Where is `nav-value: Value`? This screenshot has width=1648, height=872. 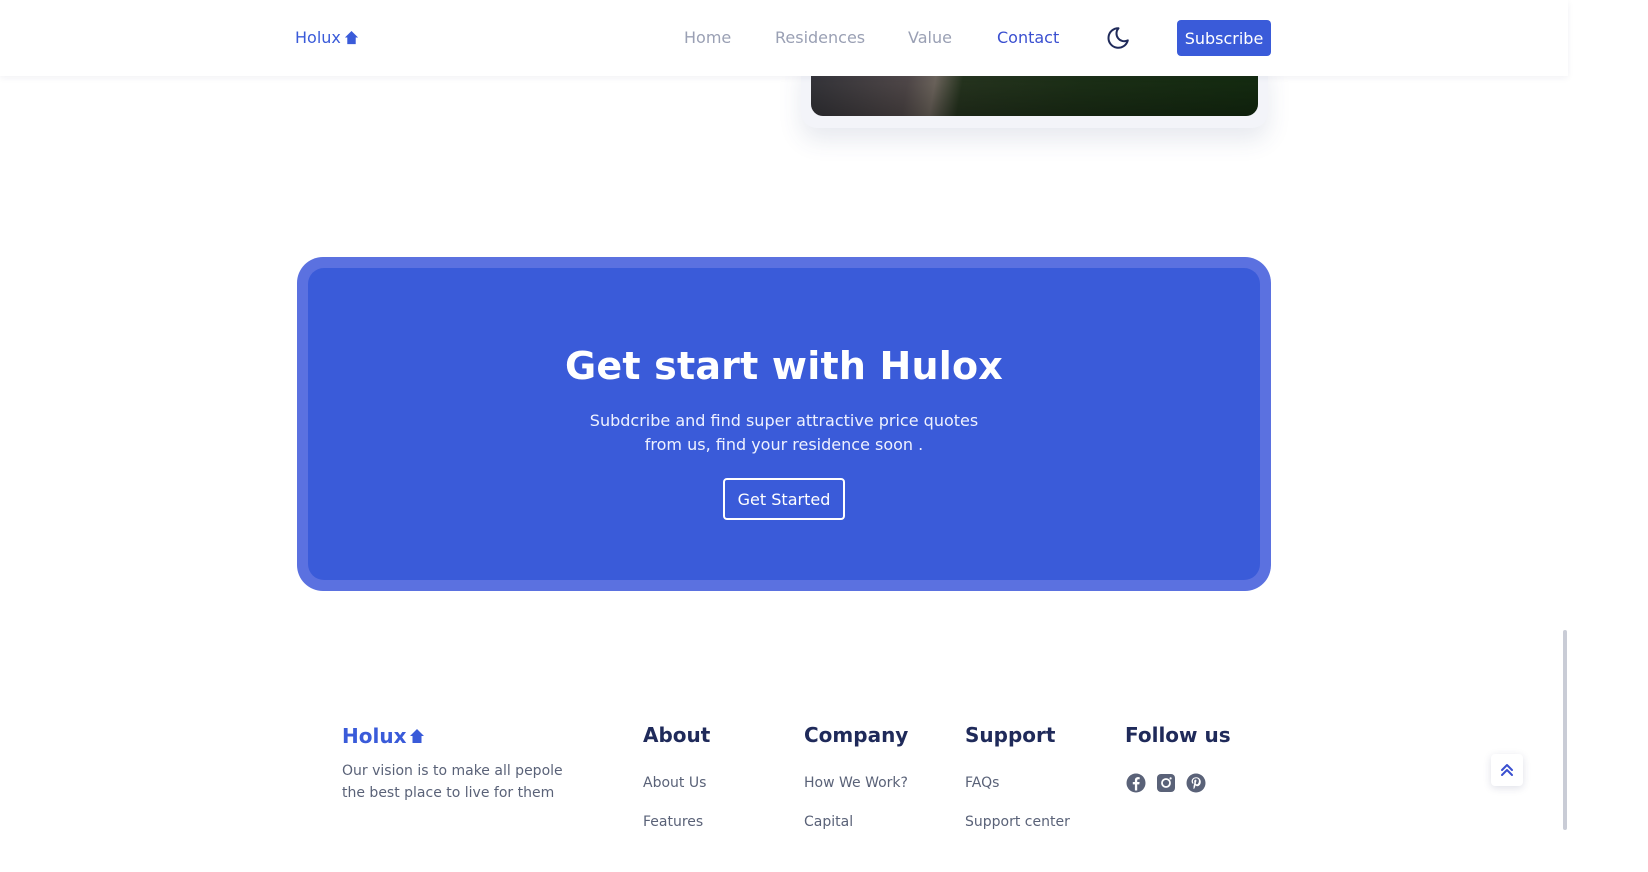 nav-value: Value is located at coordinates (930, 37).